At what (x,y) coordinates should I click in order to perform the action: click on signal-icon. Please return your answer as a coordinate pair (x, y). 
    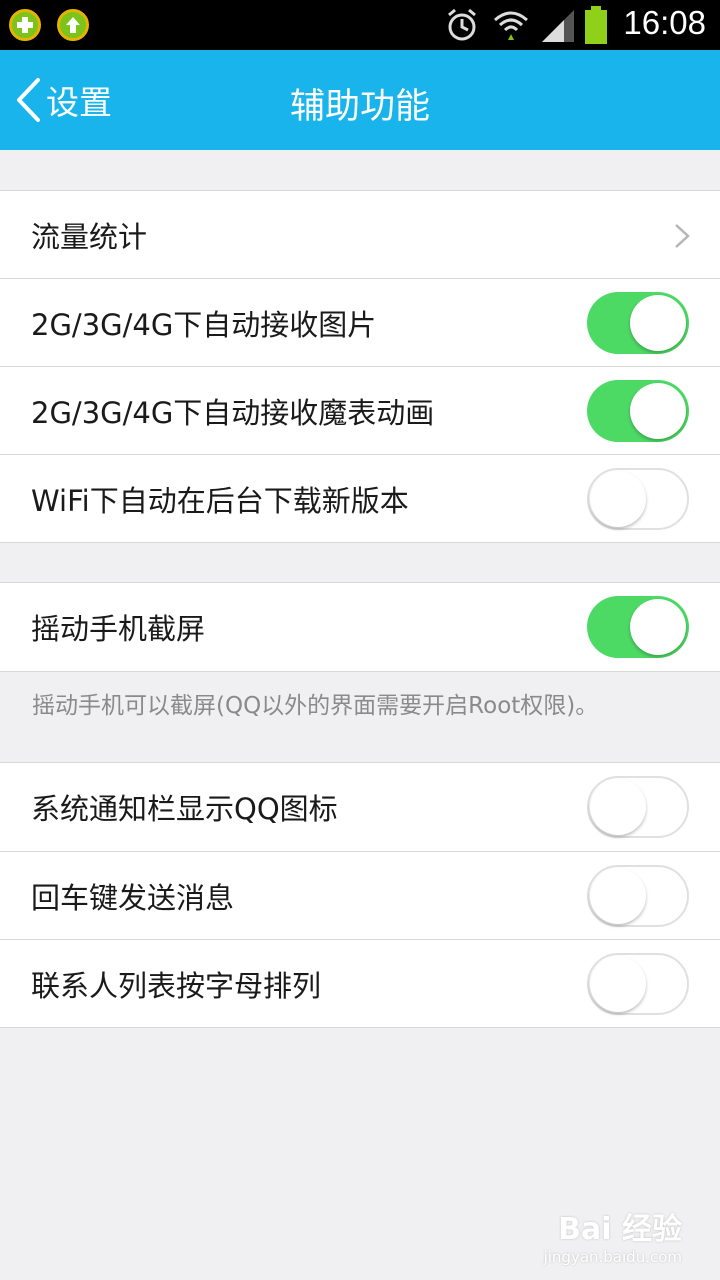
    Looking at the image, I should click on (558, 26).